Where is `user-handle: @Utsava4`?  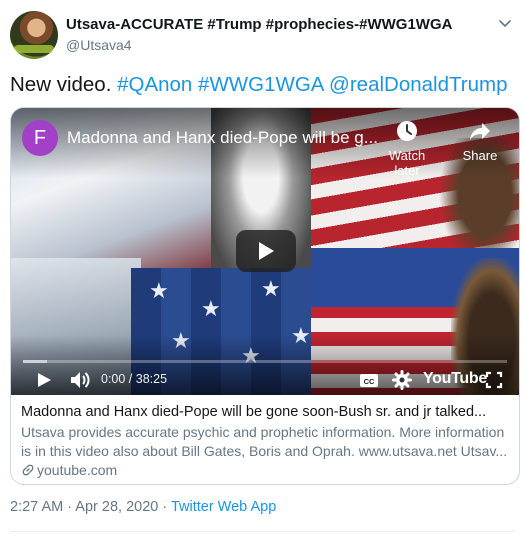
user-handle: @Utsava4 is located at coordinates (99, 45).